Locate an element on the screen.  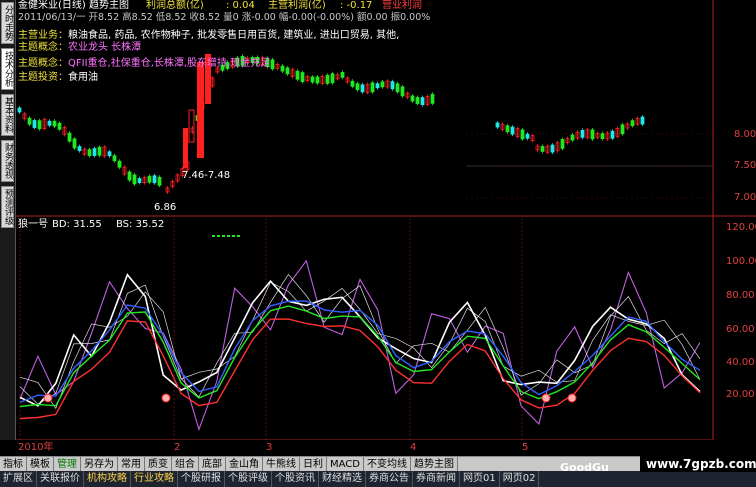
extension-tab: 扩展区 is located at coordinates (18, 479).